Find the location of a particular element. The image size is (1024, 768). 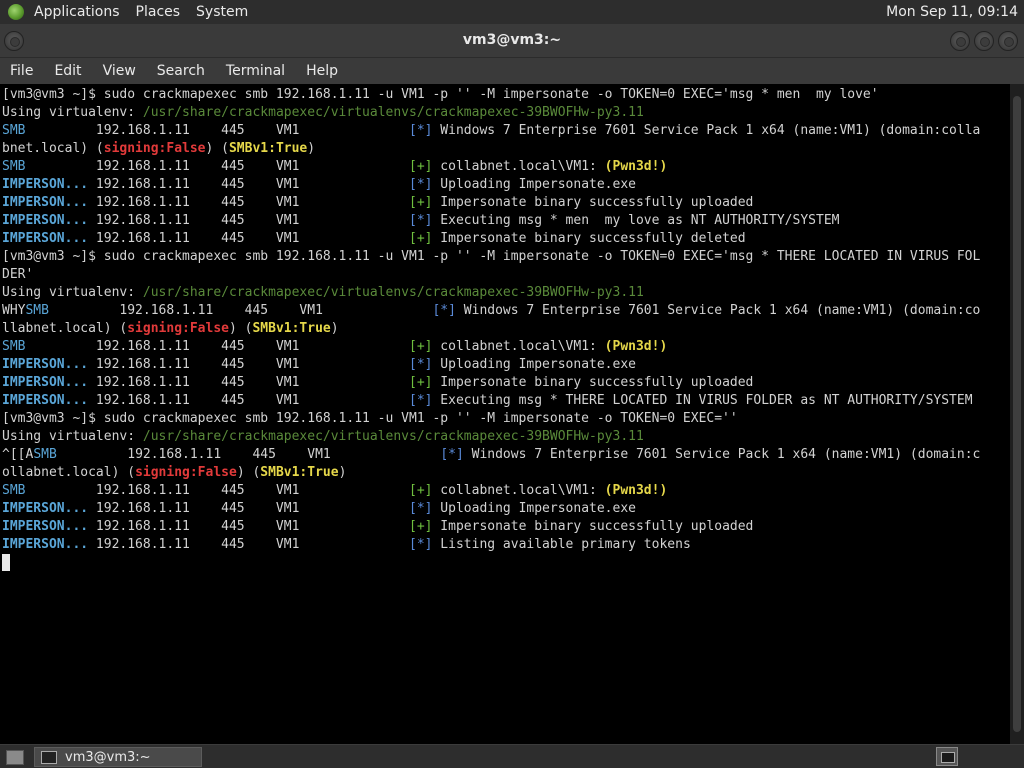

menu-terminal: Terminal is located at coordinates (255, 71).